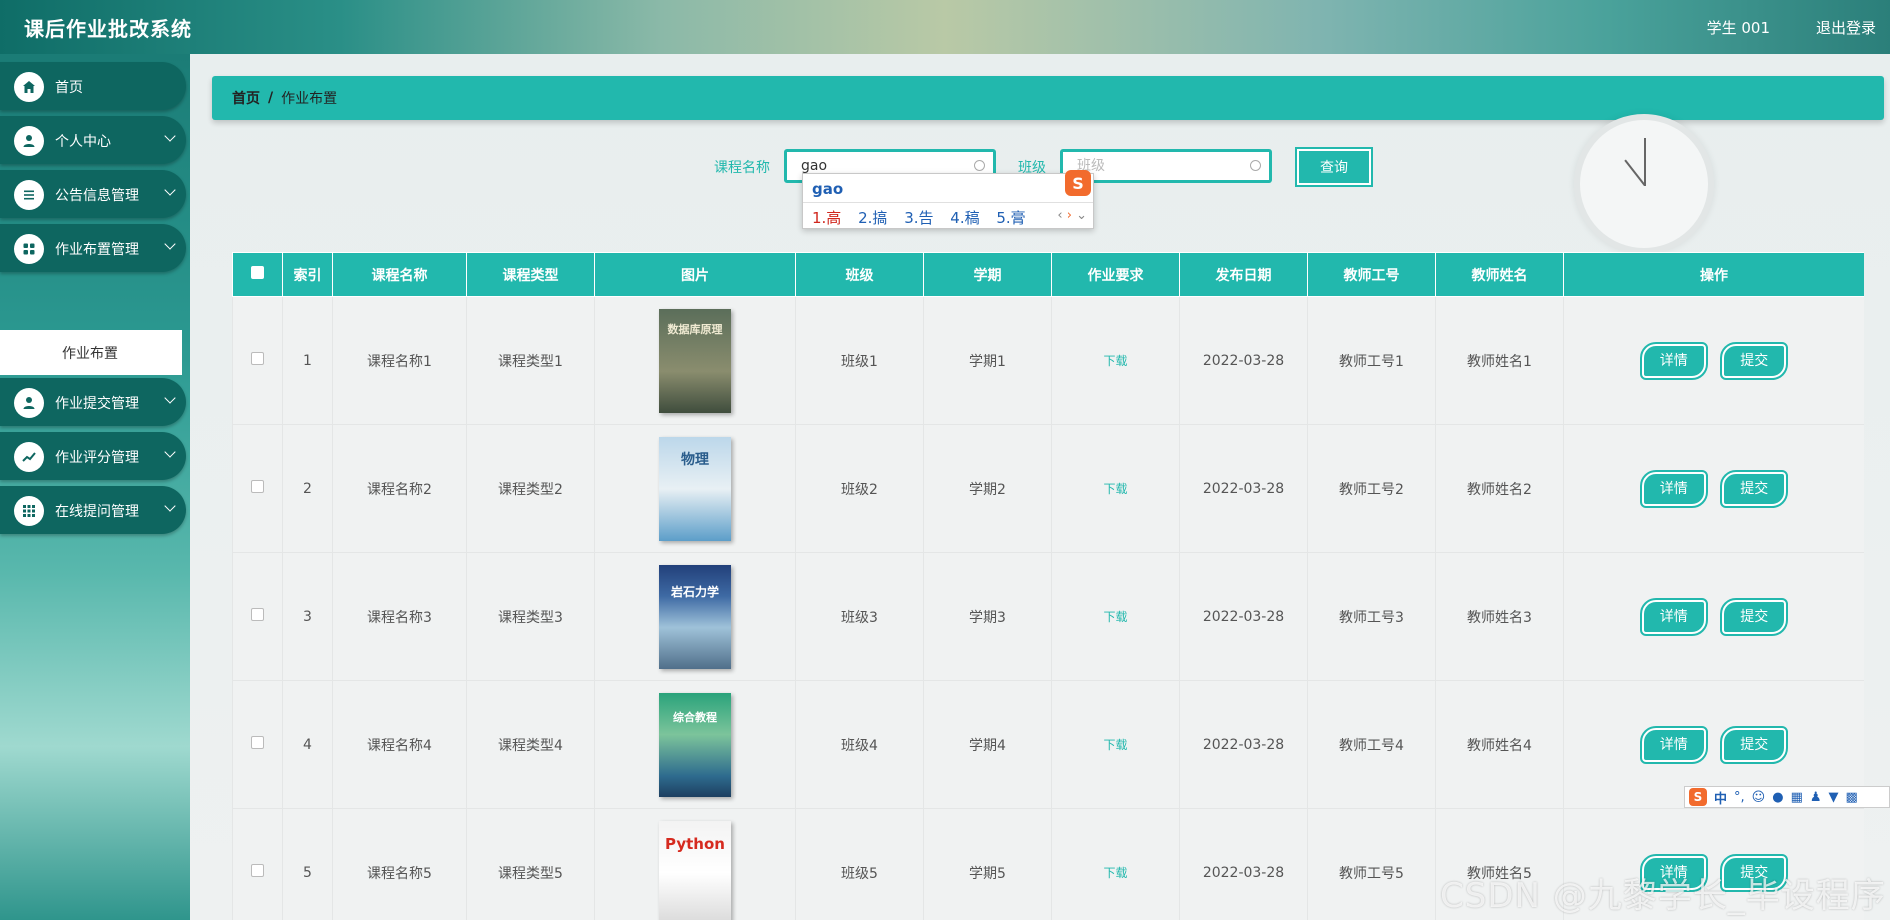 The height and width of the screenshot is (920, 1890). I want to click on cell-index: 5, so click(307, 864).